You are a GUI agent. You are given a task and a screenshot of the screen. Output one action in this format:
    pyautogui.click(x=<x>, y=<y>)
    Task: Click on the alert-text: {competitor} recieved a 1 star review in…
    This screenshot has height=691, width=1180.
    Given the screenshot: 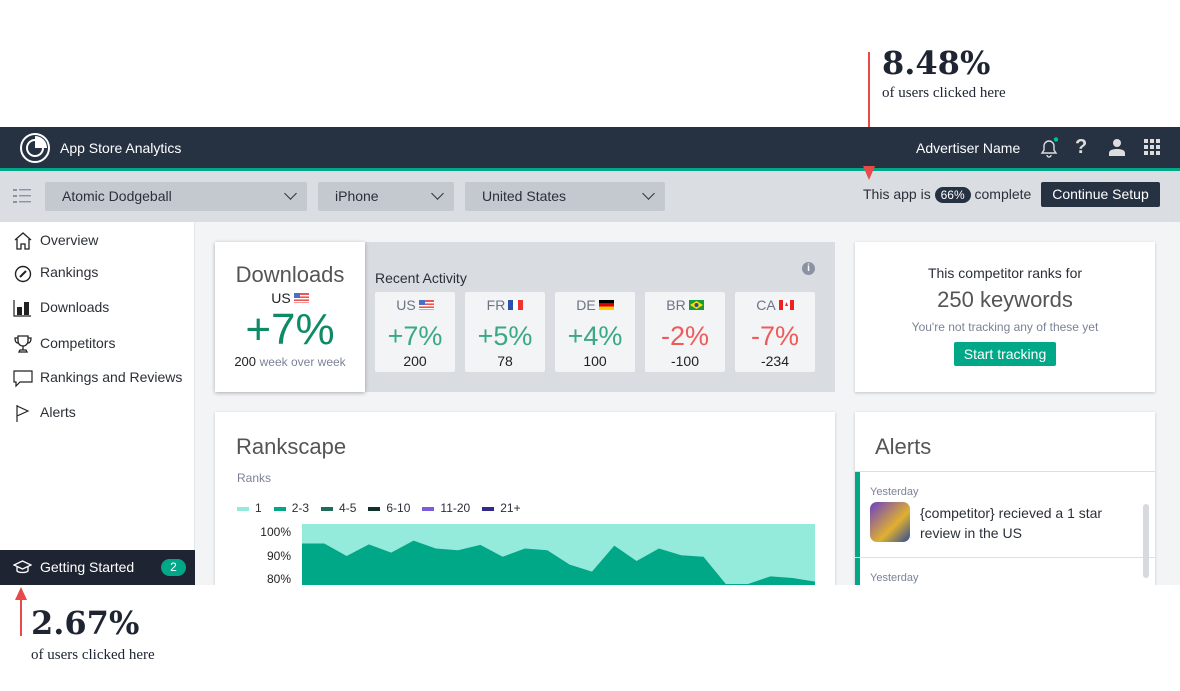 What is the action you would take?
    pyautogui.click(x=1011, y=523)
    